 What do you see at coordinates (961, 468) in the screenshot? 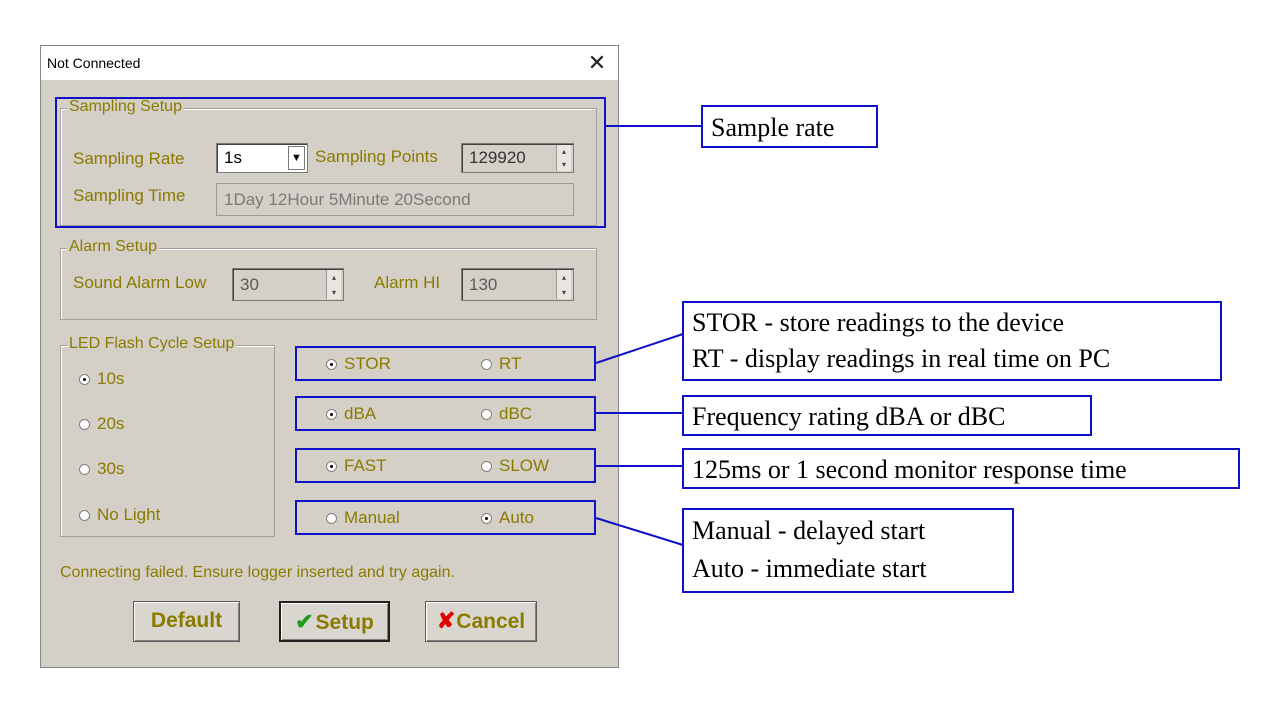
I see `callout-response: 125ms or 1 second monitor response time` at bounding box center [961, 468].